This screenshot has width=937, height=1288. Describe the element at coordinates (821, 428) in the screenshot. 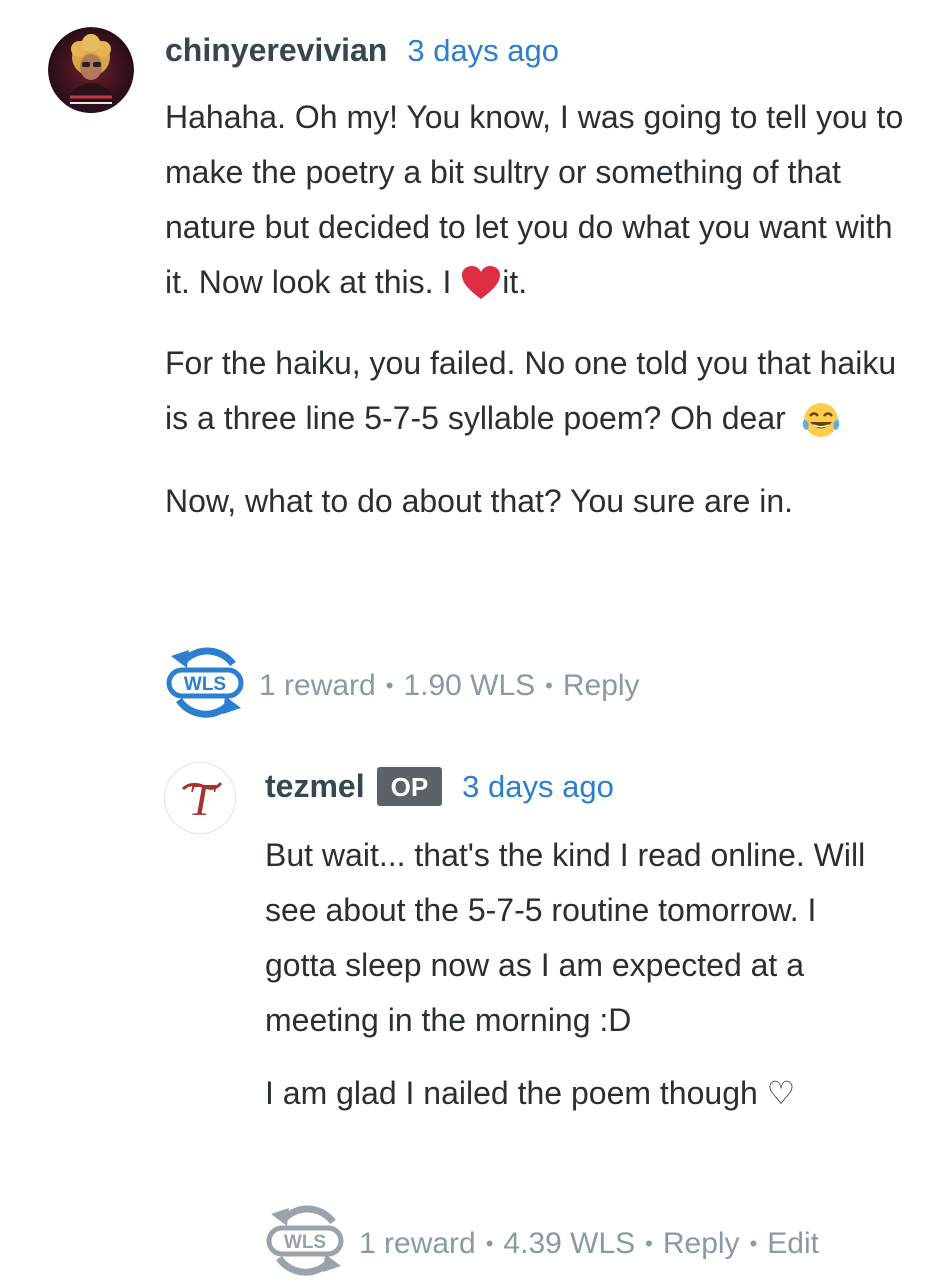

I see `tears-of-joy-emoji-icon` at that location.